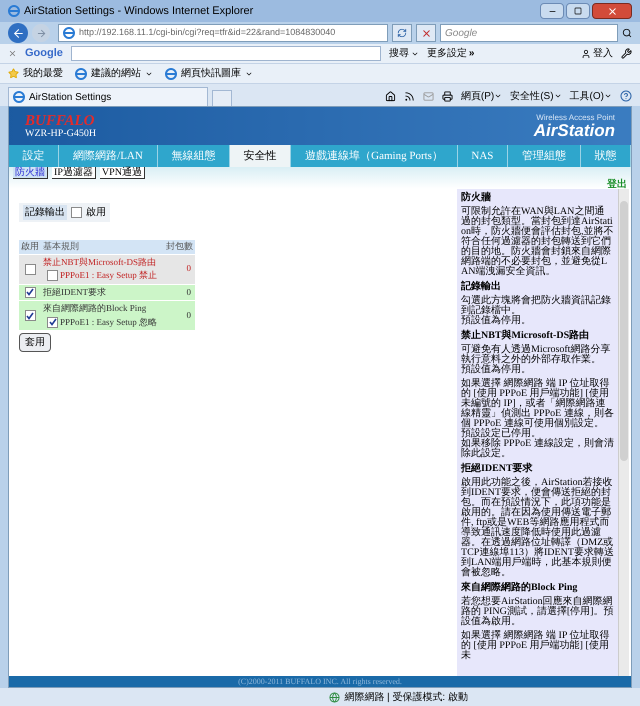 The width and height of the screenshot is (640, 706). I want to click on column-header: 啟用, so click(30, 246).